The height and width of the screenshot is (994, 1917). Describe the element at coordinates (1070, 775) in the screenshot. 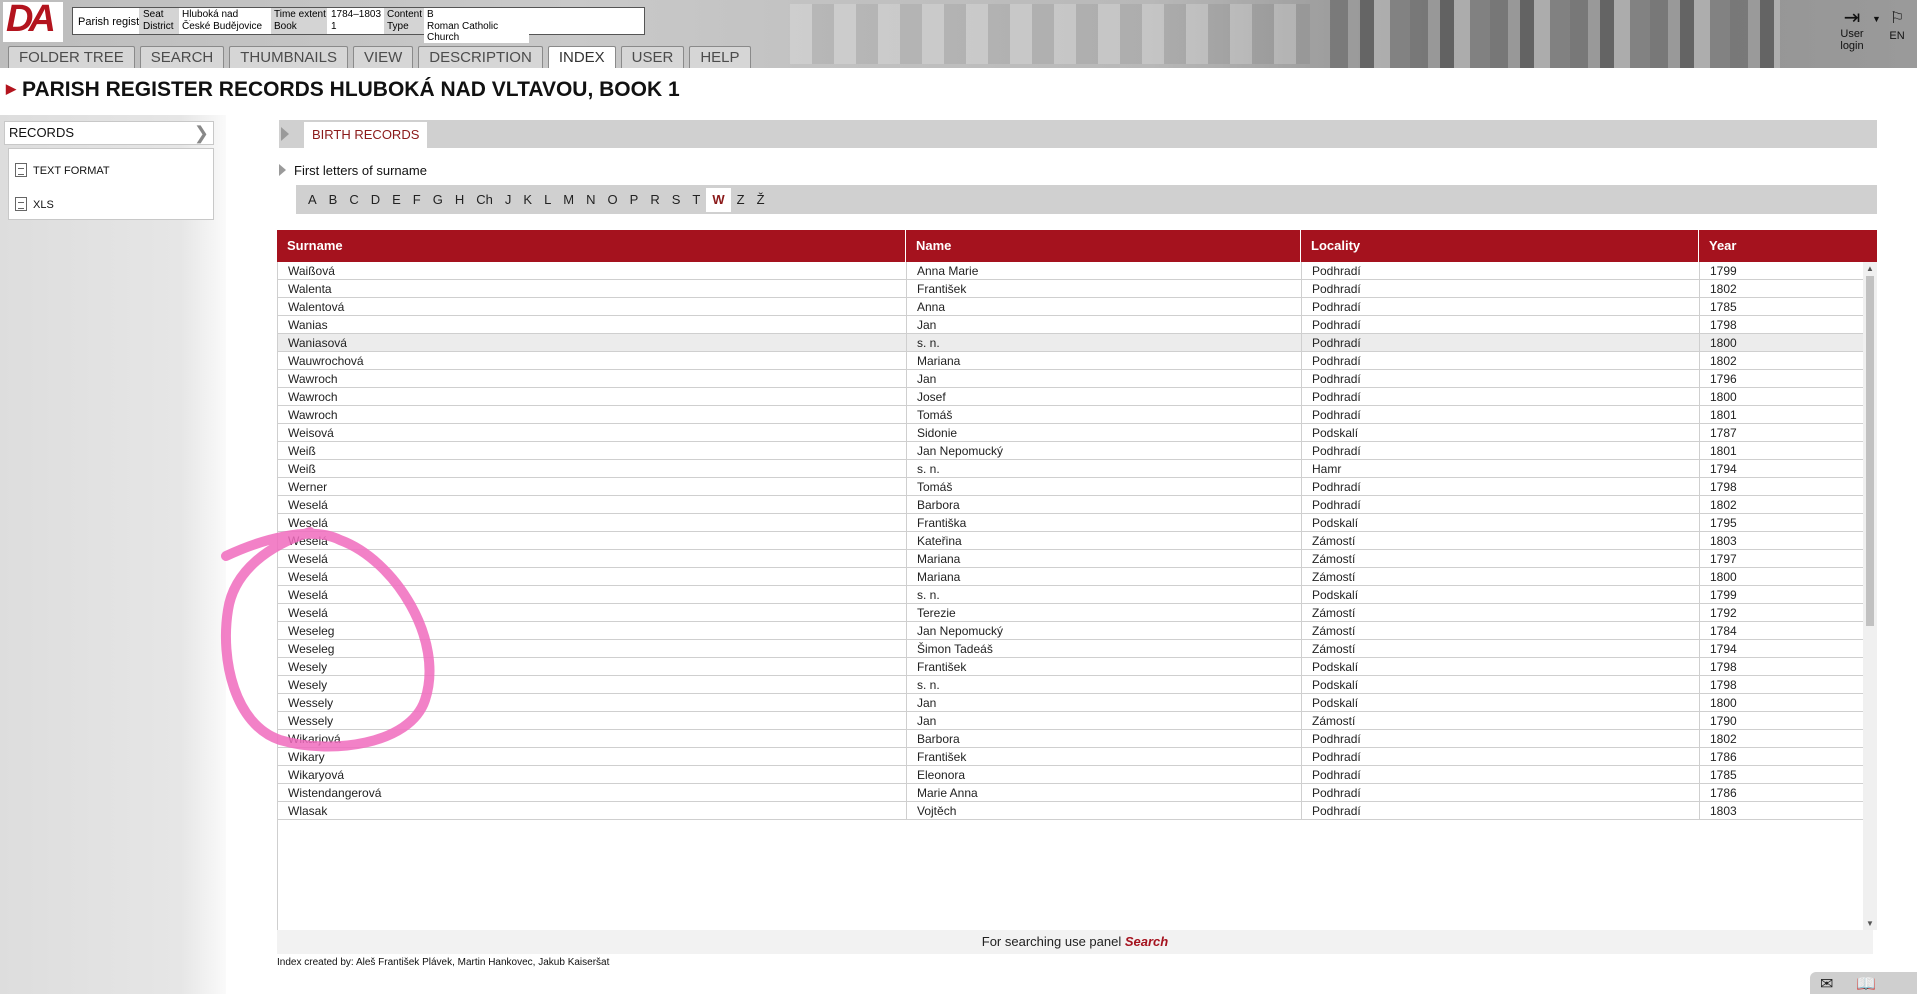

I see `table-row: Wikaryová Eleonora Podhradí 1785` at that location.